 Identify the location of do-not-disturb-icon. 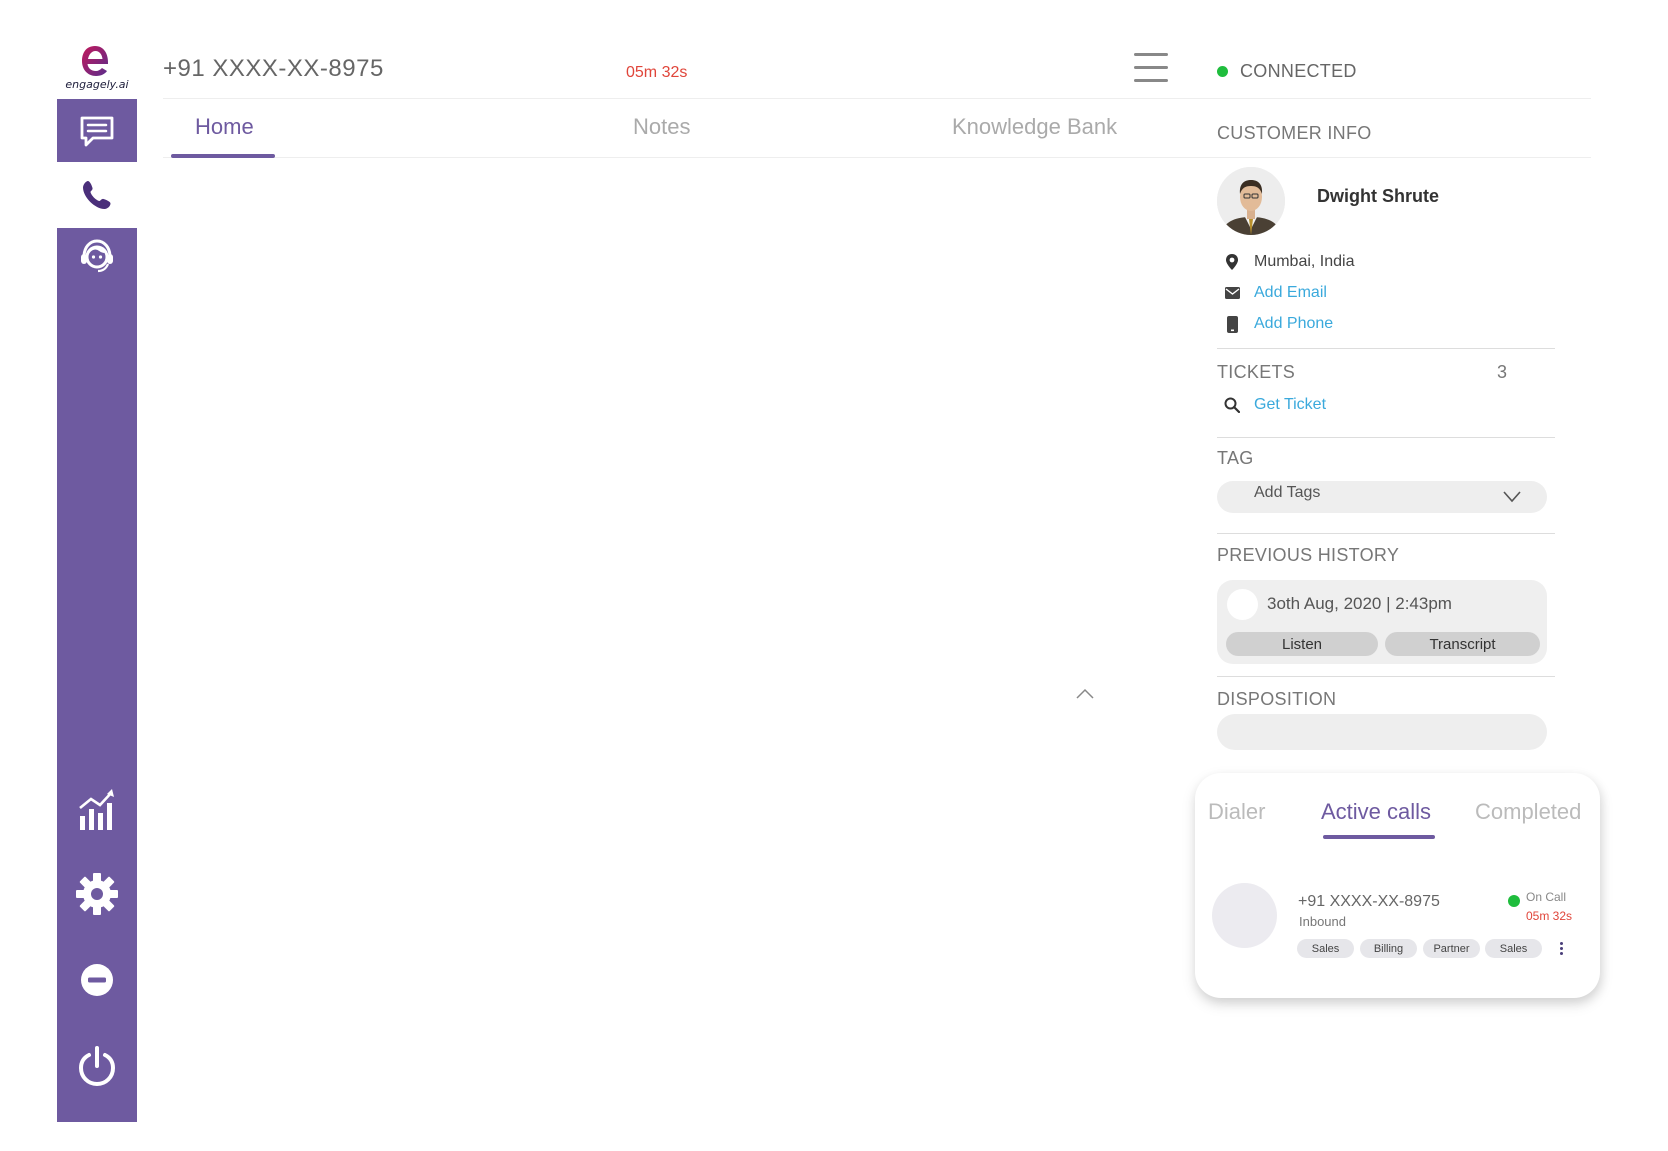
(97, 980).